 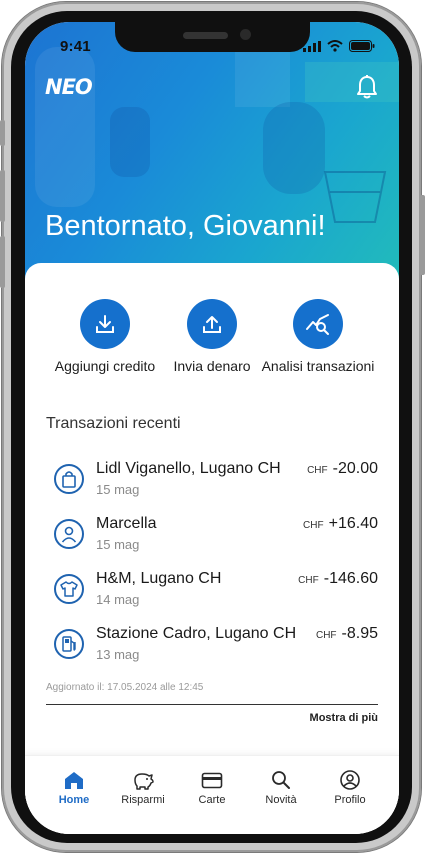 What do you see at coordinates (69, 589) in the screenshot?
I see `tshirt-icon` at bounding box center [69, 589].